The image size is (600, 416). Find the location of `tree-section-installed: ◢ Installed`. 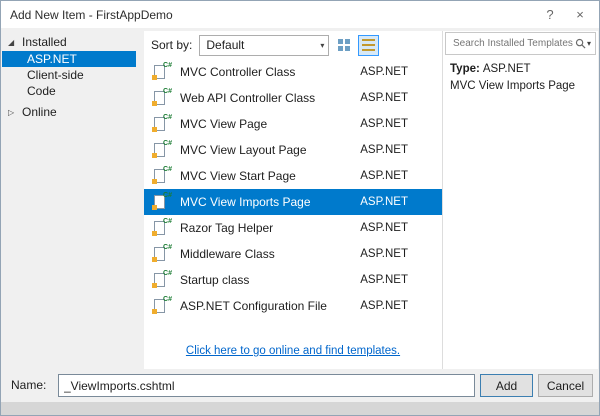

tree-section-installed: ◢ Installed is located at coordinates (69, 42).